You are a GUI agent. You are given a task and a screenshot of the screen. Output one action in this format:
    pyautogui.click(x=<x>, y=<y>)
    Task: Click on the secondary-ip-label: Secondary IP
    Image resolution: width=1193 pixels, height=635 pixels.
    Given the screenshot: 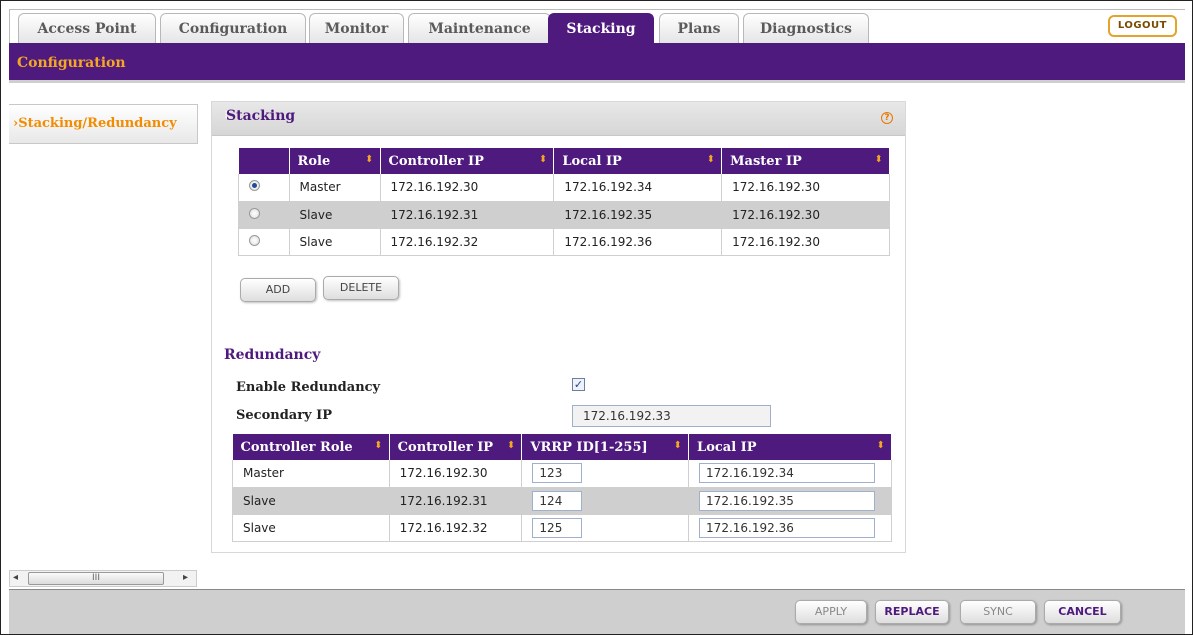 What is the action you would take?
    pyautogui.click(x=284, y=415)
    